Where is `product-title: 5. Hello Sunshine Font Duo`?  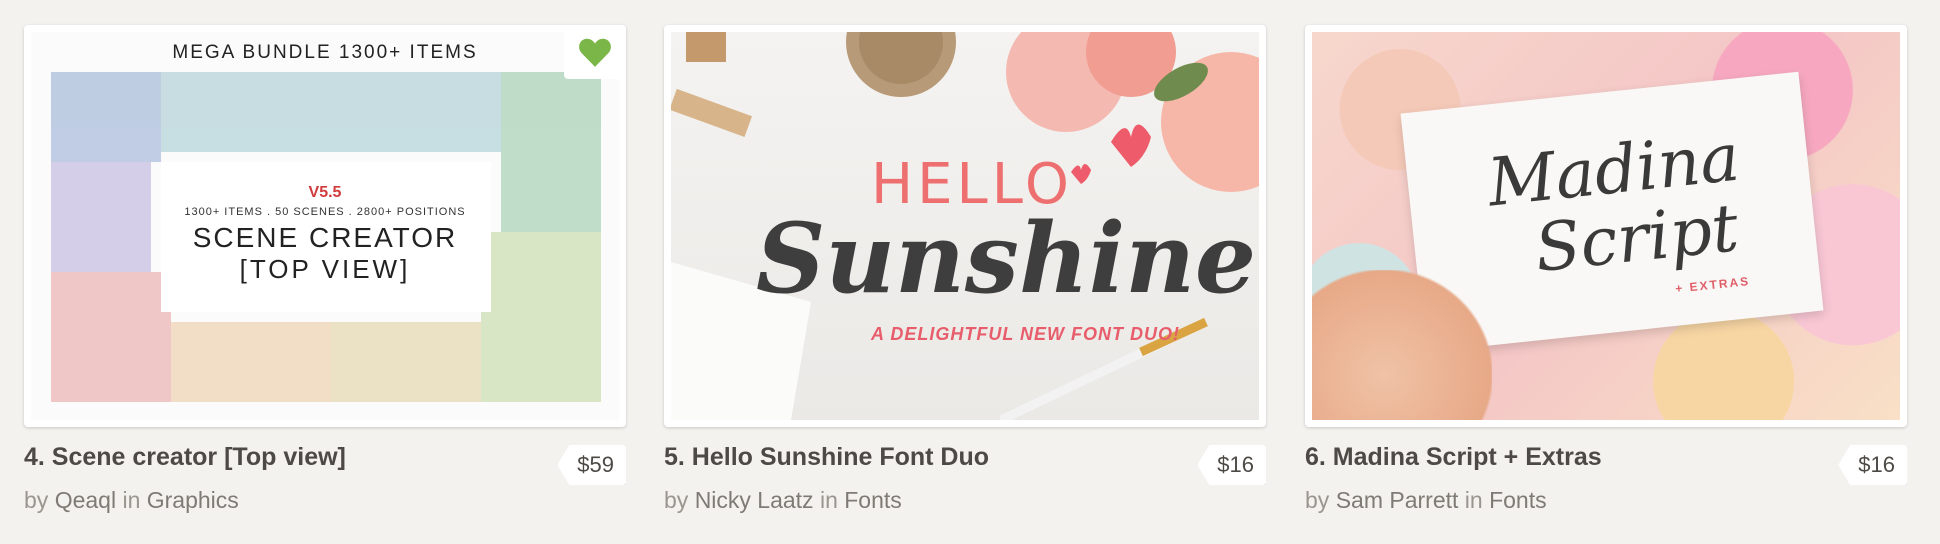 product-title: 5. Hello Sunshine Font Duo is located at coordinates (826, 457).